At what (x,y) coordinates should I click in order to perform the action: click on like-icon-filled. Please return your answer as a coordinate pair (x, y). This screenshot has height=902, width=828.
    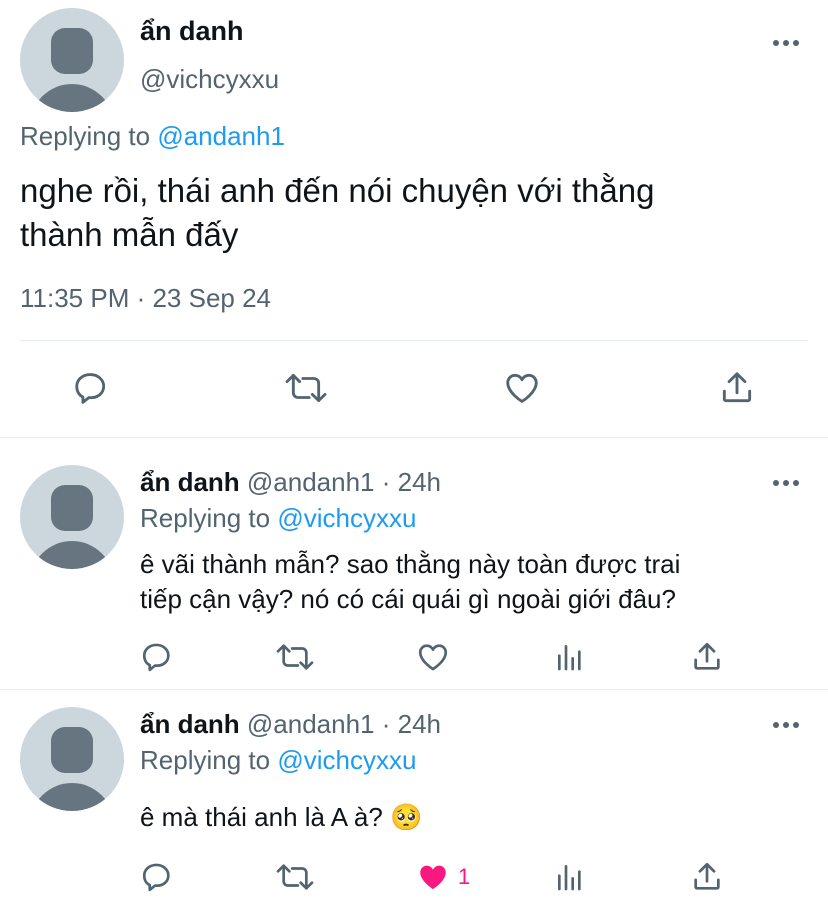
    Looking at the image, I should click on (433, 877).